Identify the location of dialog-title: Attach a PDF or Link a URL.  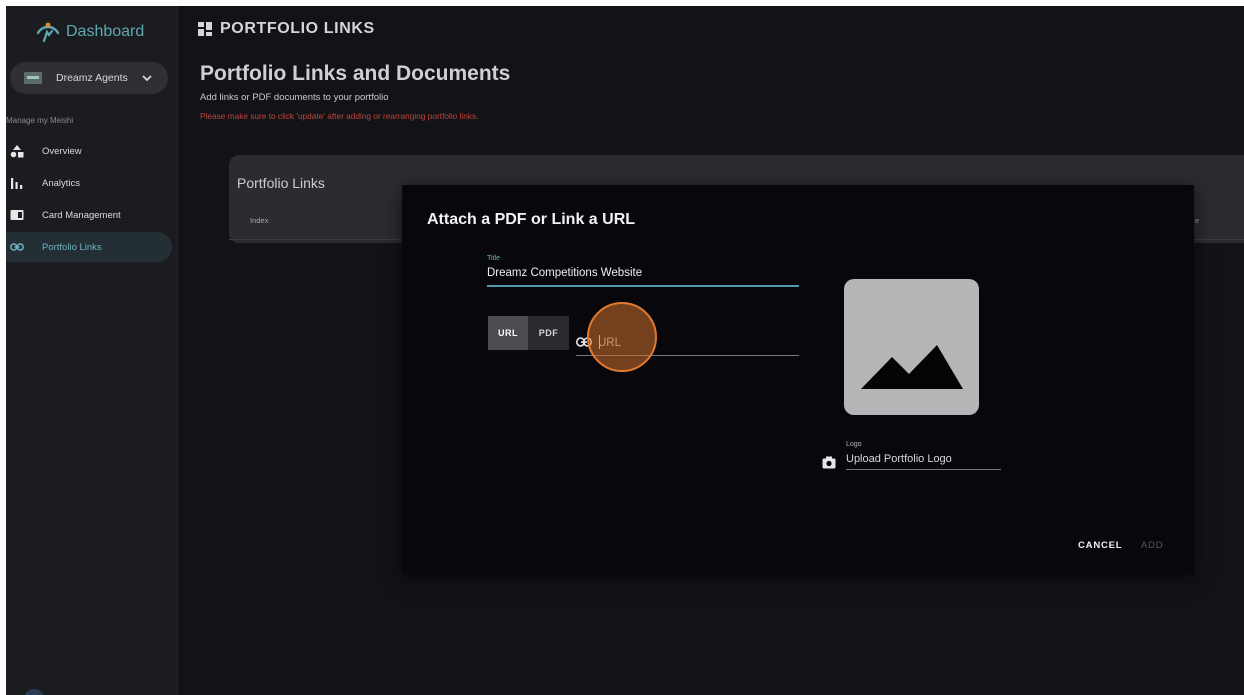
(531, 219).